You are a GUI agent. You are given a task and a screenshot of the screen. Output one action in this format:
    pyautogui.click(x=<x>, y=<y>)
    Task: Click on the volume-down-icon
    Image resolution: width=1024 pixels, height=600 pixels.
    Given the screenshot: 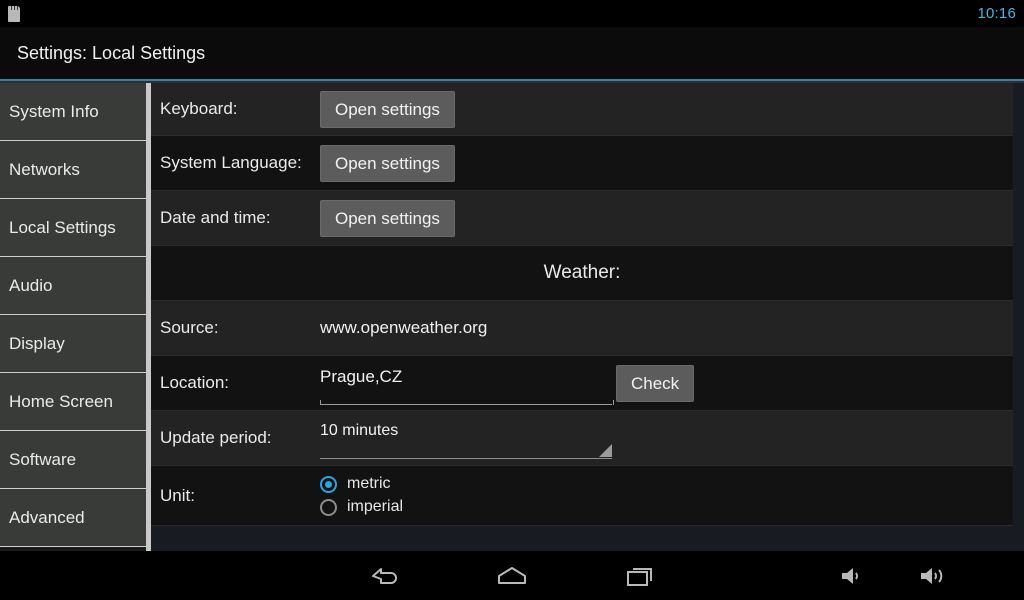 What is the action you would take?
    pyautogui.click(x=852, y=576)
    